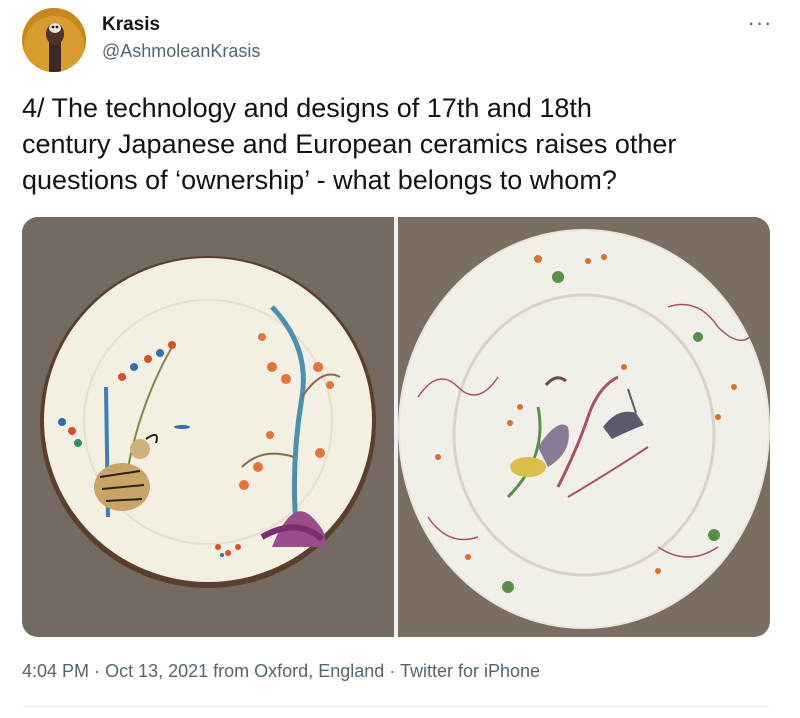 The height and width of the screenshot is (718, 800). Describe the element at coordinates (396, 706) in the screenshot. I see `divider` at that location.